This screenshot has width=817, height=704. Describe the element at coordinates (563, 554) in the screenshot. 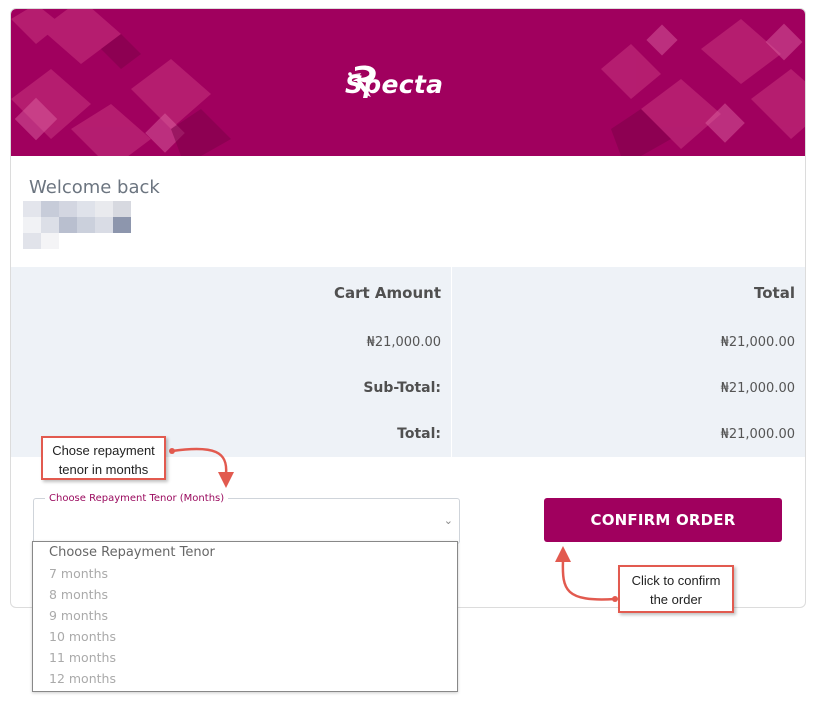

I see `confirm-arrow-head` at that location.